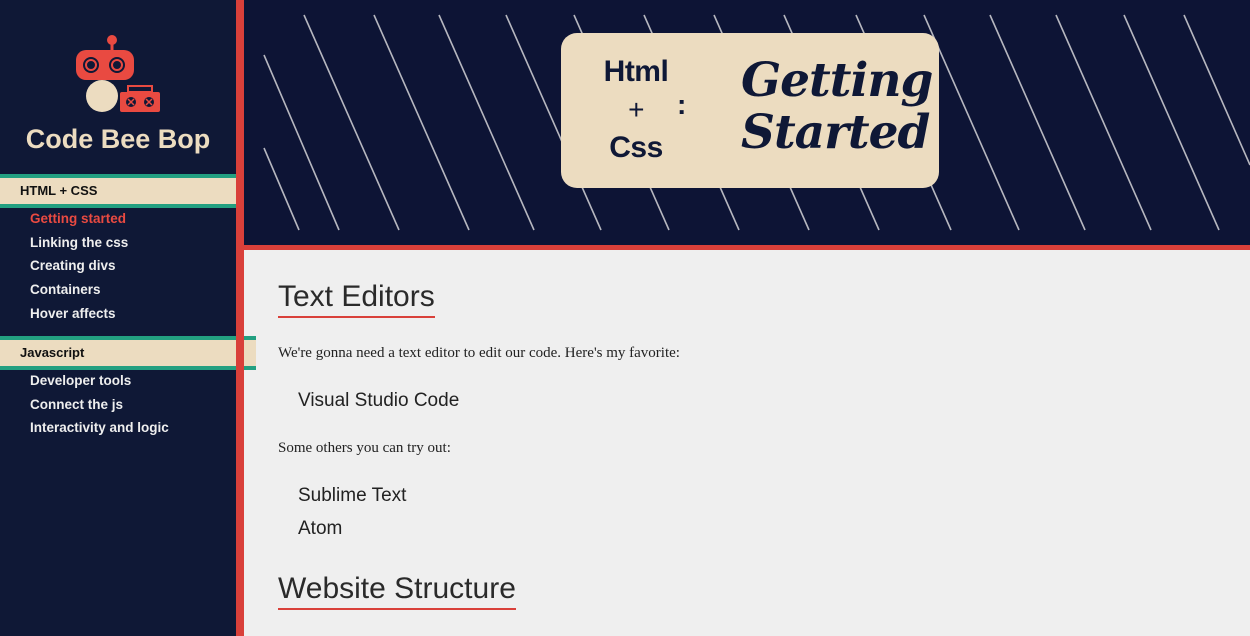 This screenshot has height=636, width=1250. I want to click on nav-item-containers: Containers, so click(79, 290).